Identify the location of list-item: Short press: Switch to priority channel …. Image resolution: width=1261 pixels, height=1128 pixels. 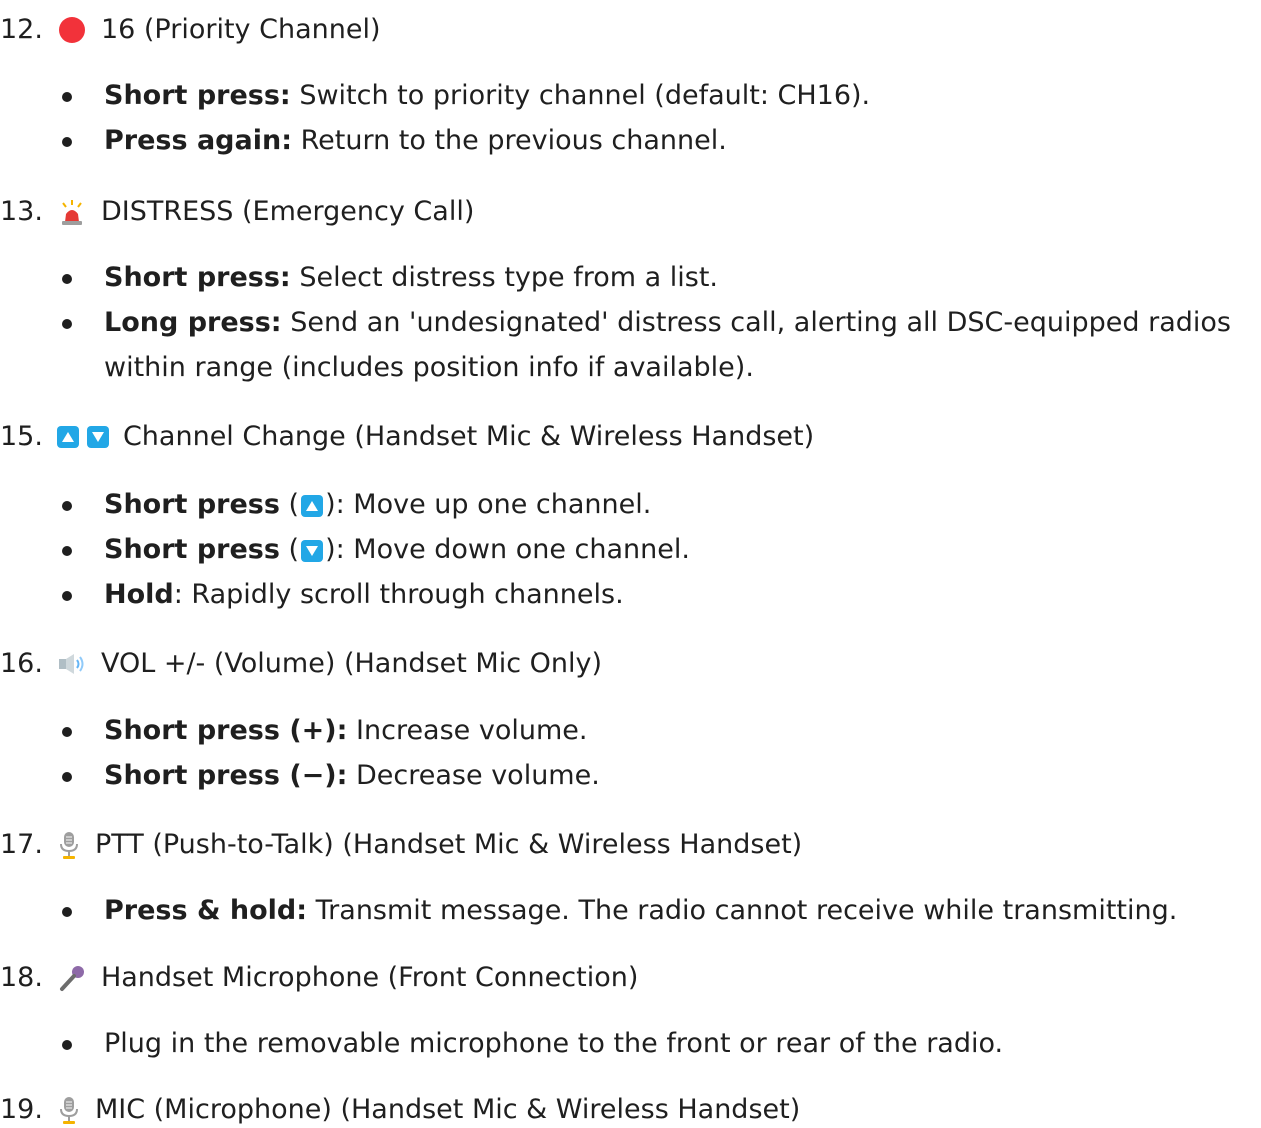
(435, 95).